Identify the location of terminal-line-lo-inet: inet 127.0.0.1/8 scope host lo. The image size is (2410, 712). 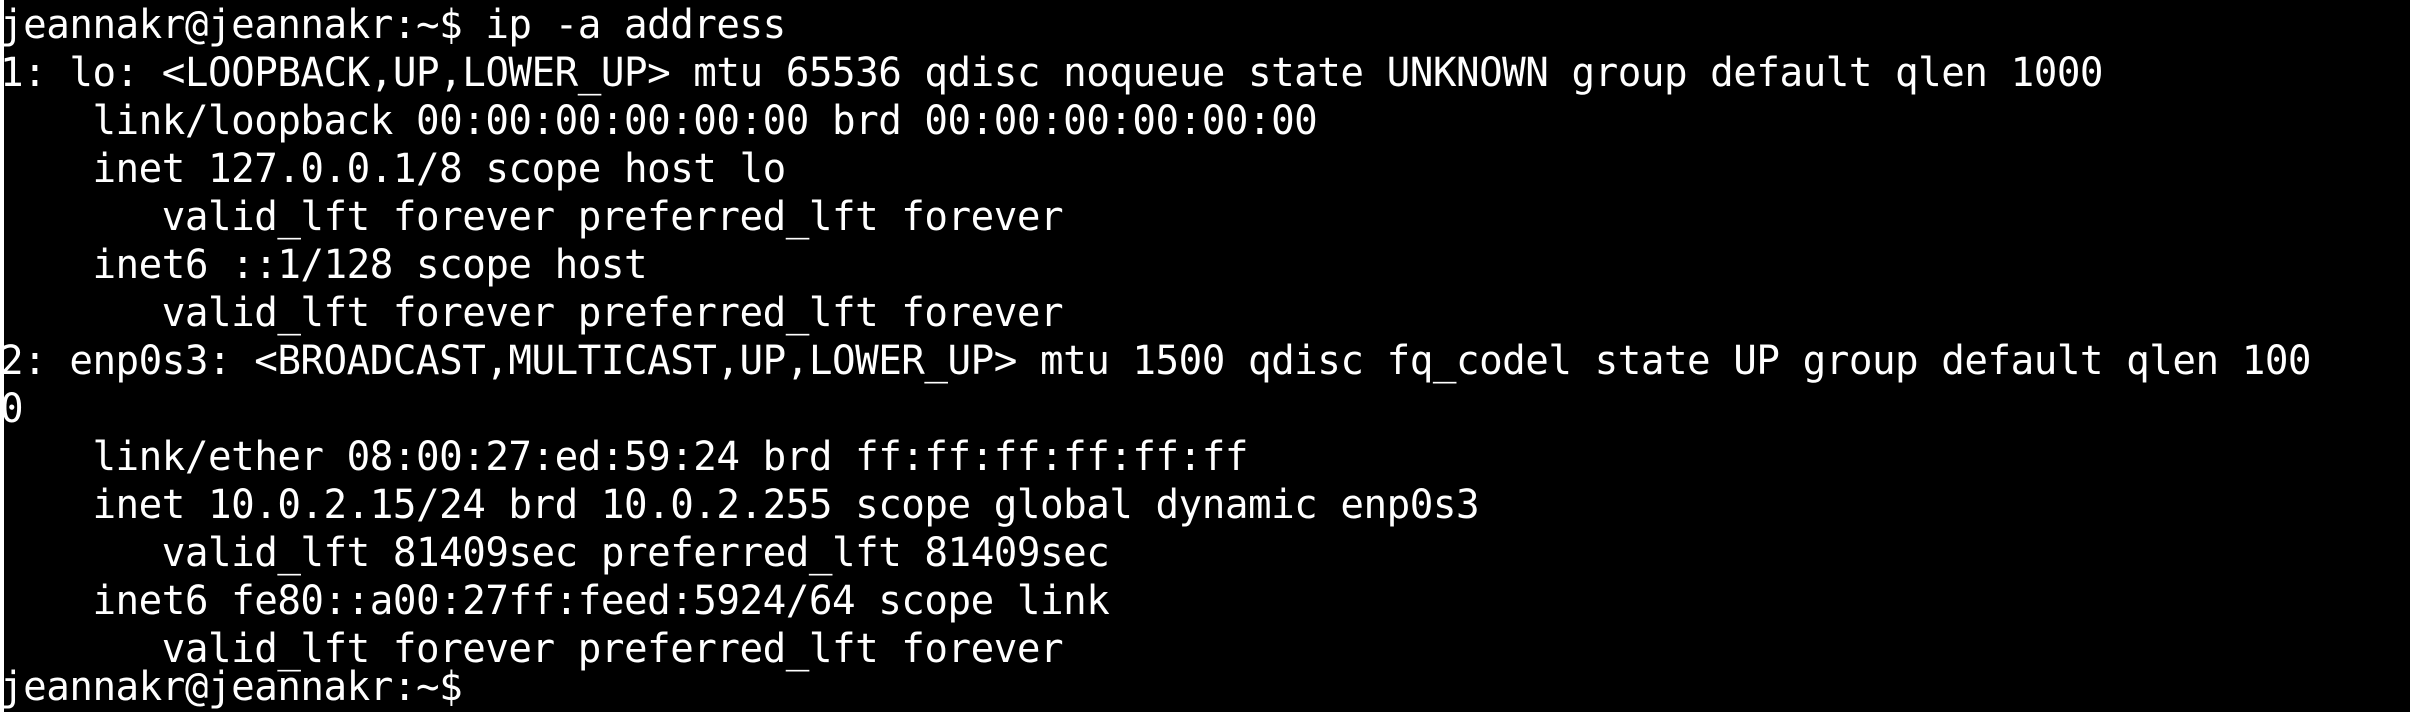
(393, 169).